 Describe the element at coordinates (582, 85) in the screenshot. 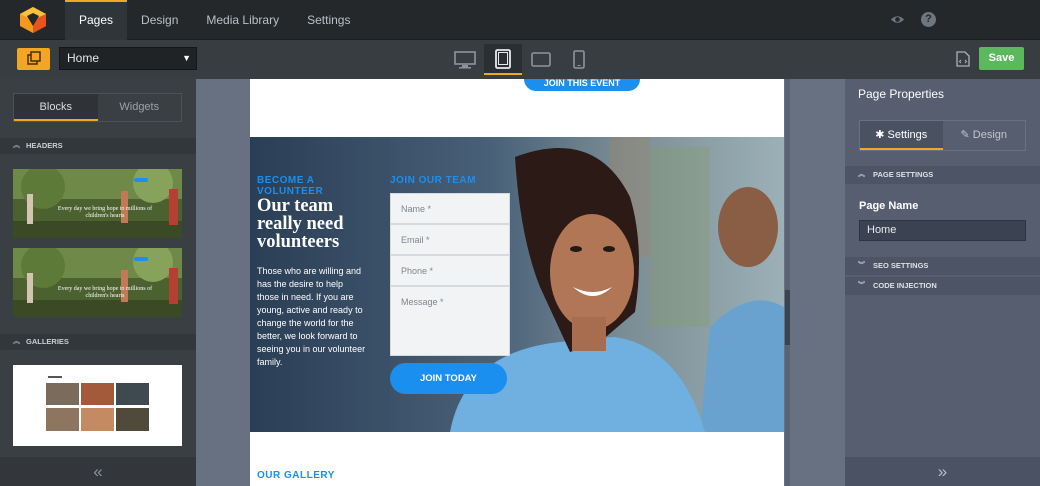

I see `join-event-button: JOIN THIS EVENT` at that location.